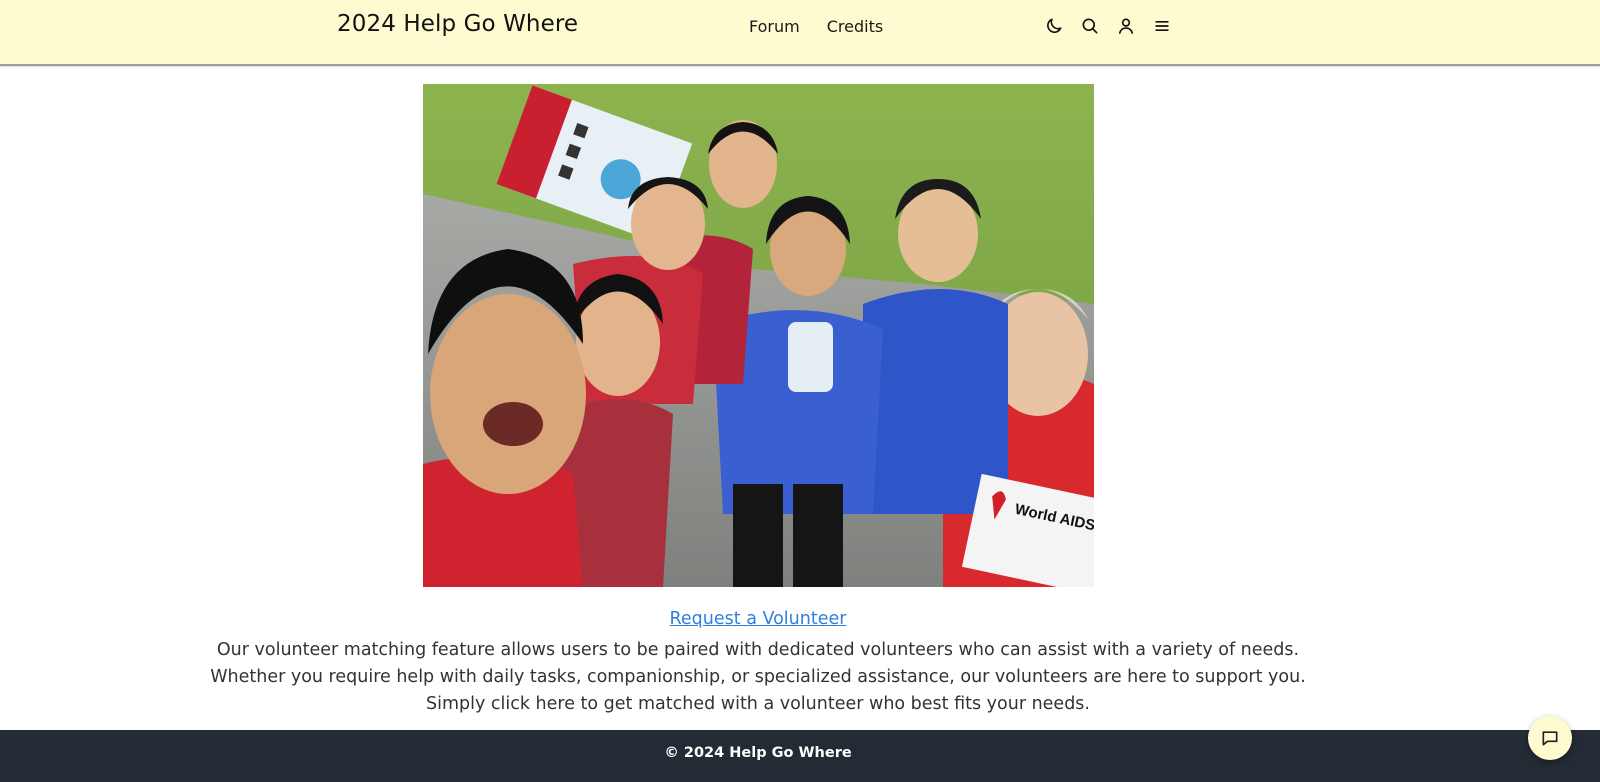  I want to click on site-footer: © 2024 Help Go Where, so click(800, 756).